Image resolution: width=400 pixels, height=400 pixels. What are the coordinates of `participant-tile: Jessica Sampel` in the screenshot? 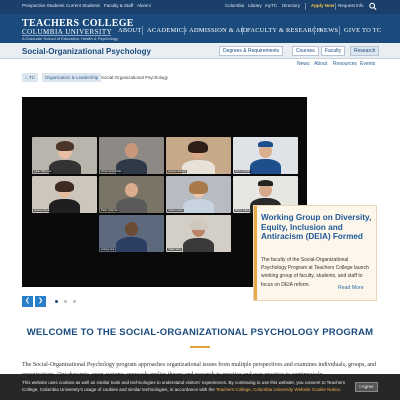 It's located at (198, 155).